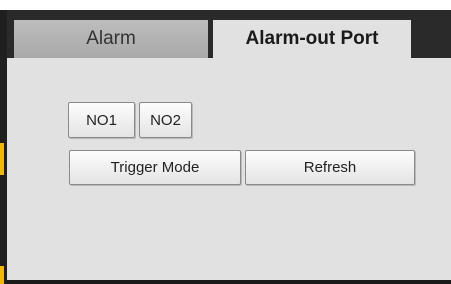  I want to click on refresh-button: Refresh, so click(330, 167).